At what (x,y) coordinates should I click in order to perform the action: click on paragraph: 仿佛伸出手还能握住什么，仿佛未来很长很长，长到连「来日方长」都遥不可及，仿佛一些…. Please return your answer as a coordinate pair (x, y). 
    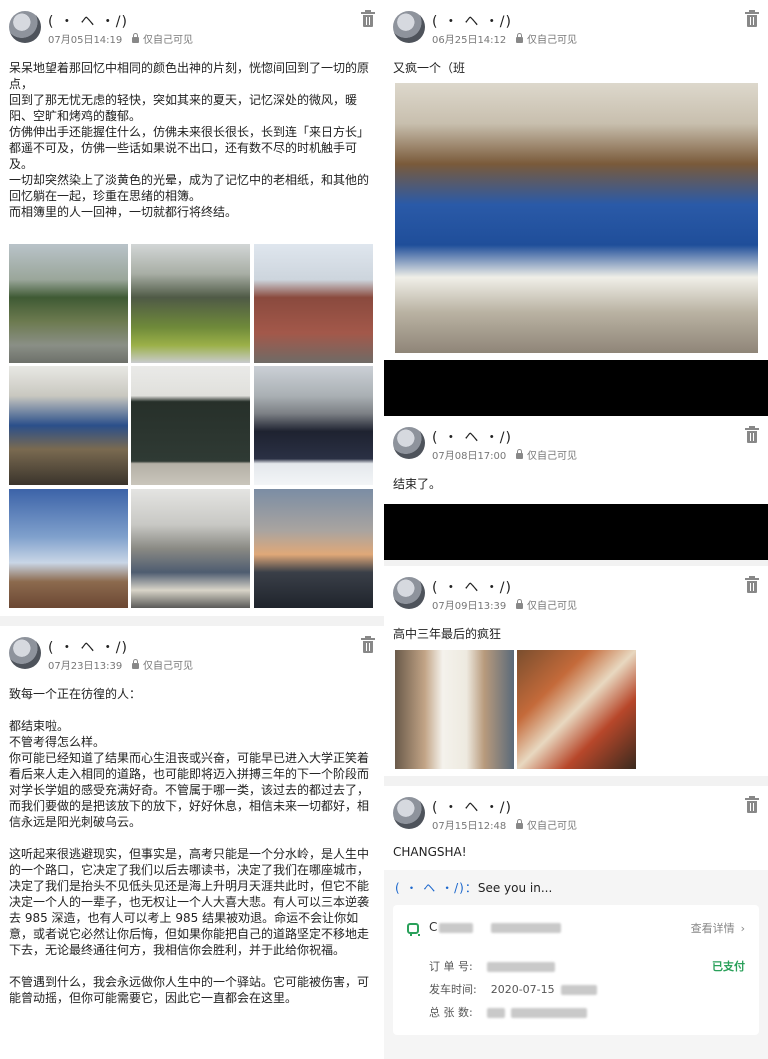
    Looking at the image, I should click on (189, 148).